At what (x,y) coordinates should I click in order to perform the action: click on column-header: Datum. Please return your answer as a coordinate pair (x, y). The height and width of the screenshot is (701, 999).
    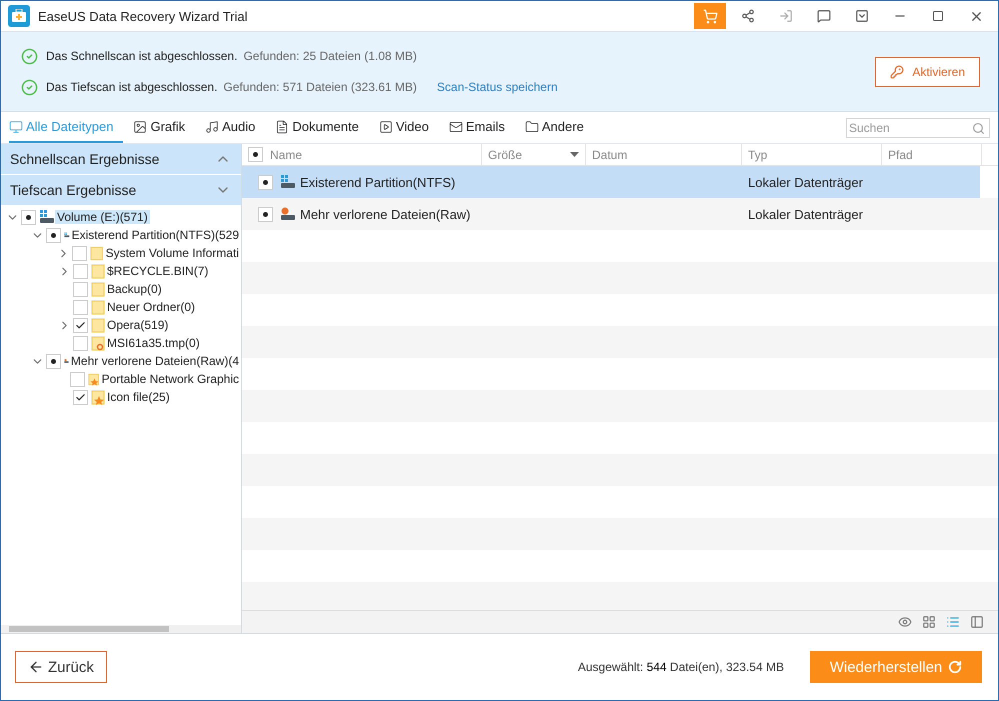
    Looking at the image, I should click on (664, 154).